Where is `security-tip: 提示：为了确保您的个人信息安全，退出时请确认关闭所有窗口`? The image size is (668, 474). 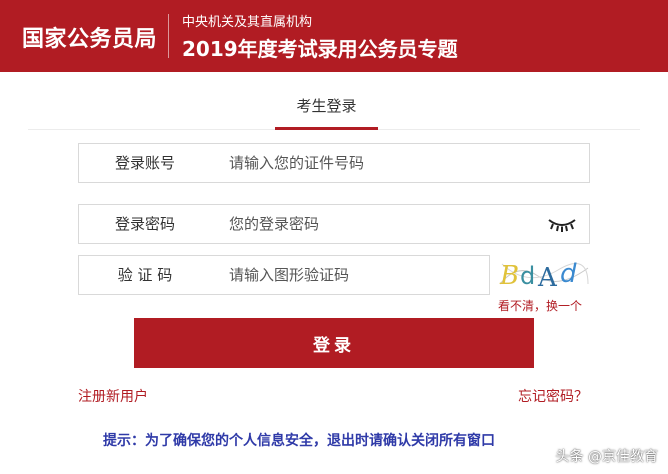 security-tip: 提示：为了确保您的个人信息安全，退出时请确认关闭所有窗口 is located at coordinates (299, 441).